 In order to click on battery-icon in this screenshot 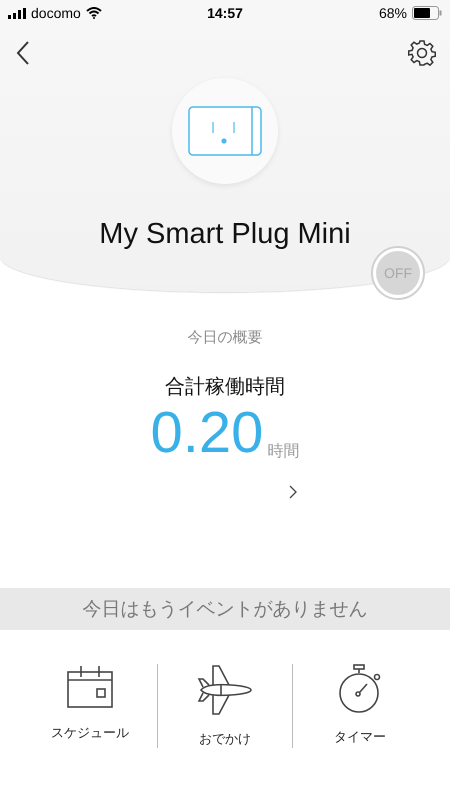, I will do `click(427, 13)`.